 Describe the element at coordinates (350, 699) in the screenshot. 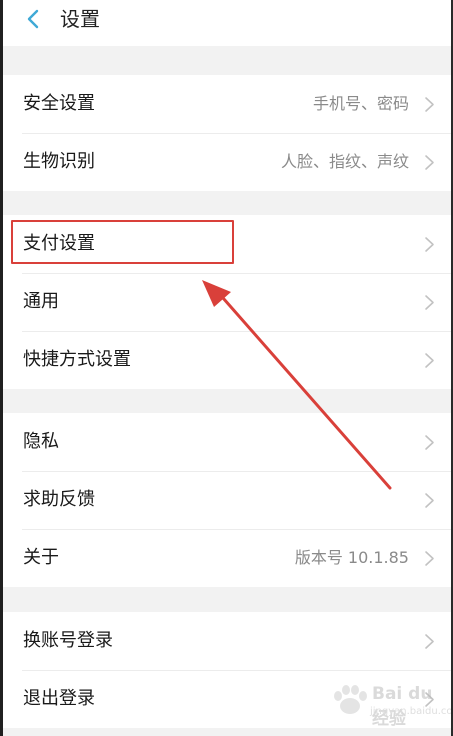

I see `paw-icon` at that location.